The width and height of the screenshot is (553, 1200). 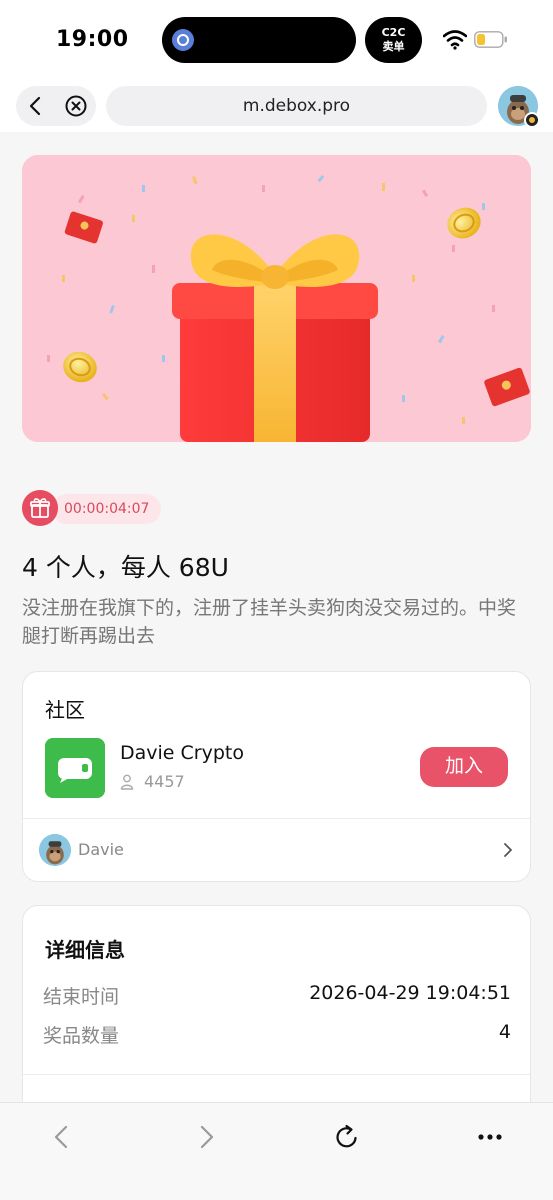 I want to click on join-button: 加入, so click(x=464, y=767).